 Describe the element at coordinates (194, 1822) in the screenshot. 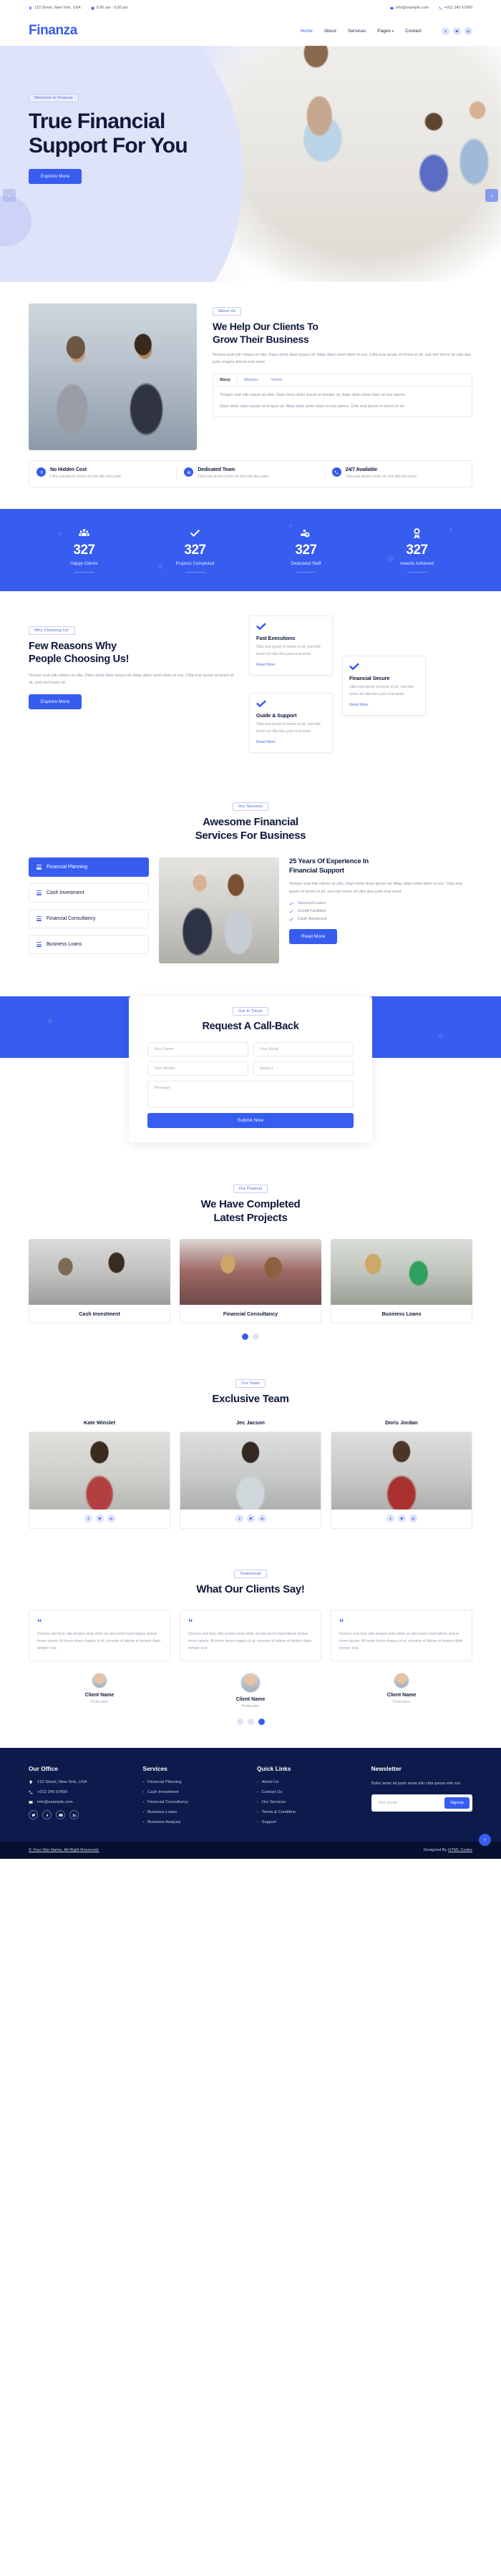

I see `footer-service-link: › Business Analysis` at that location.